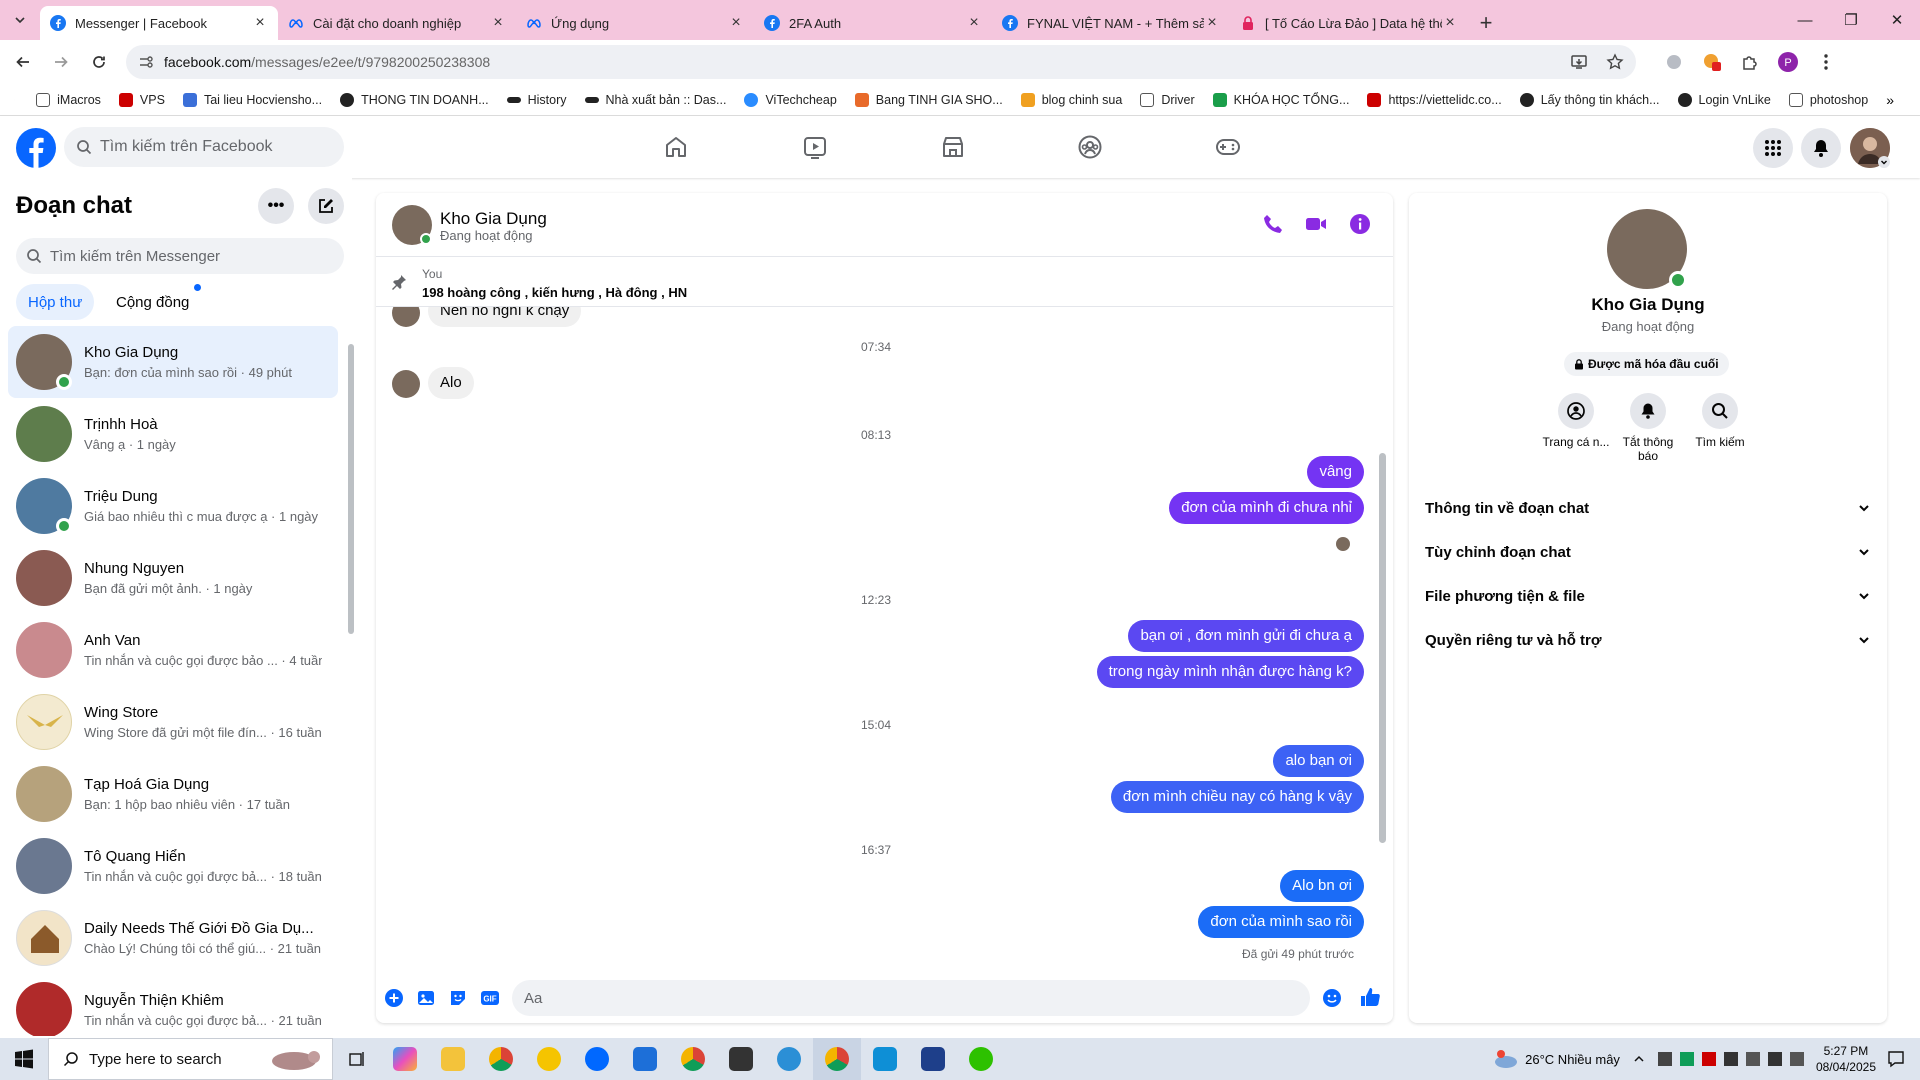  What do you see at coordinates (1828, 99) in the screenshot?
I see `bookmark-photoshop: photoshop` at bounding box center [1828, 99].